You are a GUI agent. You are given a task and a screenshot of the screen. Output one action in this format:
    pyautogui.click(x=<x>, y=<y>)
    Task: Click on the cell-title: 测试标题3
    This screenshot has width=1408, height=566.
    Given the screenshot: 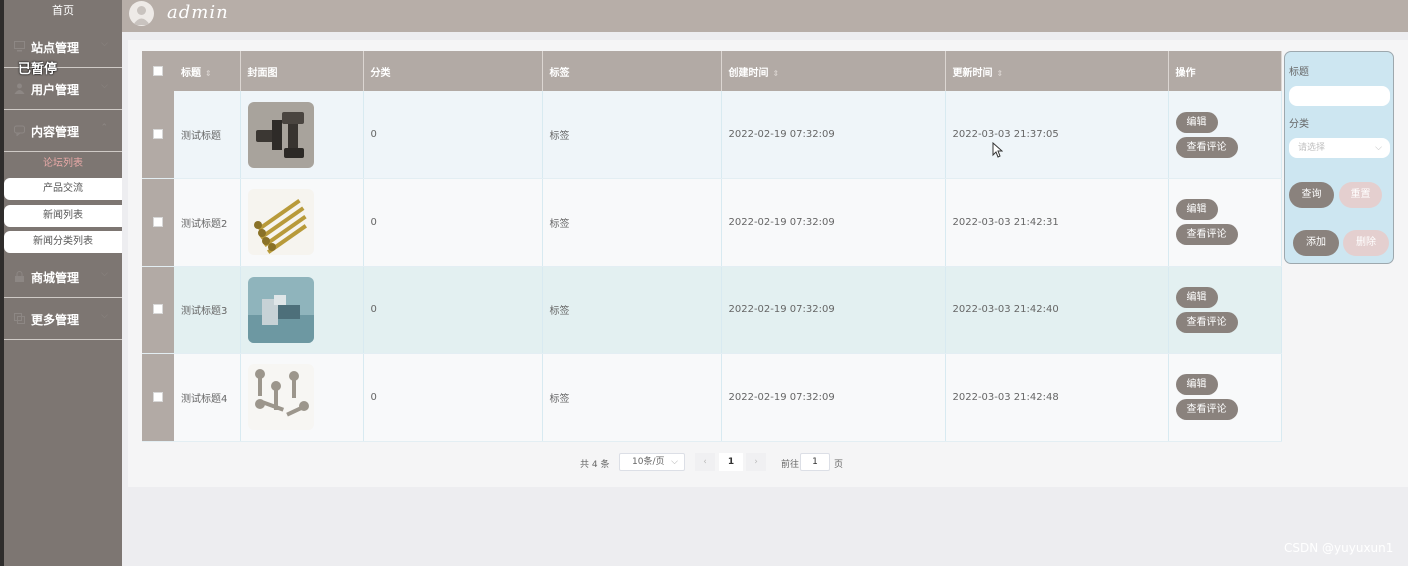 What is the action you would take?
    pyautogui.click(x=207, y=310)
    